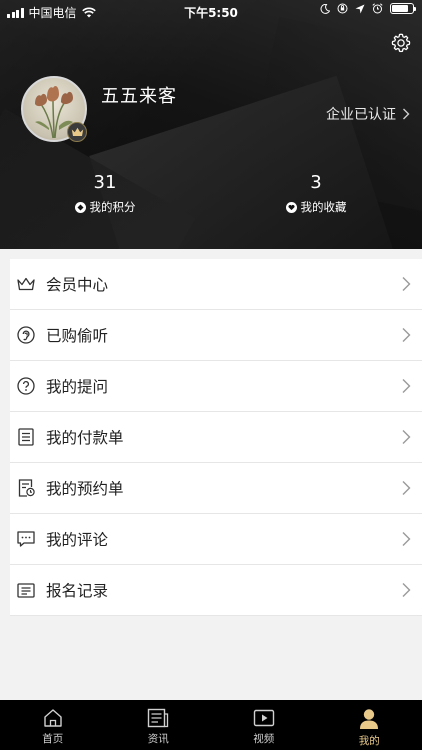 This screenshot has height=750, width=422. What do you see at coordinates (316, 193) in the screenshot?
I see `favorites-stat: 3 我的收藏` at bounding box center [316, 193].